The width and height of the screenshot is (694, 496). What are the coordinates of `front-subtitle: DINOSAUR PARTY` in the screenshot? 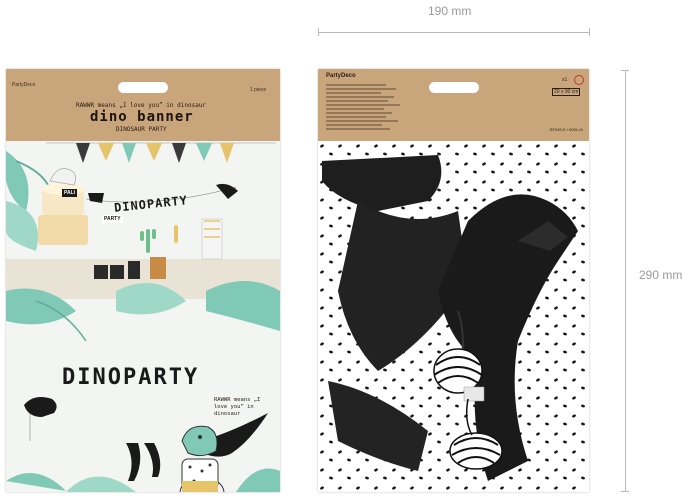 It's located at (141, 129).